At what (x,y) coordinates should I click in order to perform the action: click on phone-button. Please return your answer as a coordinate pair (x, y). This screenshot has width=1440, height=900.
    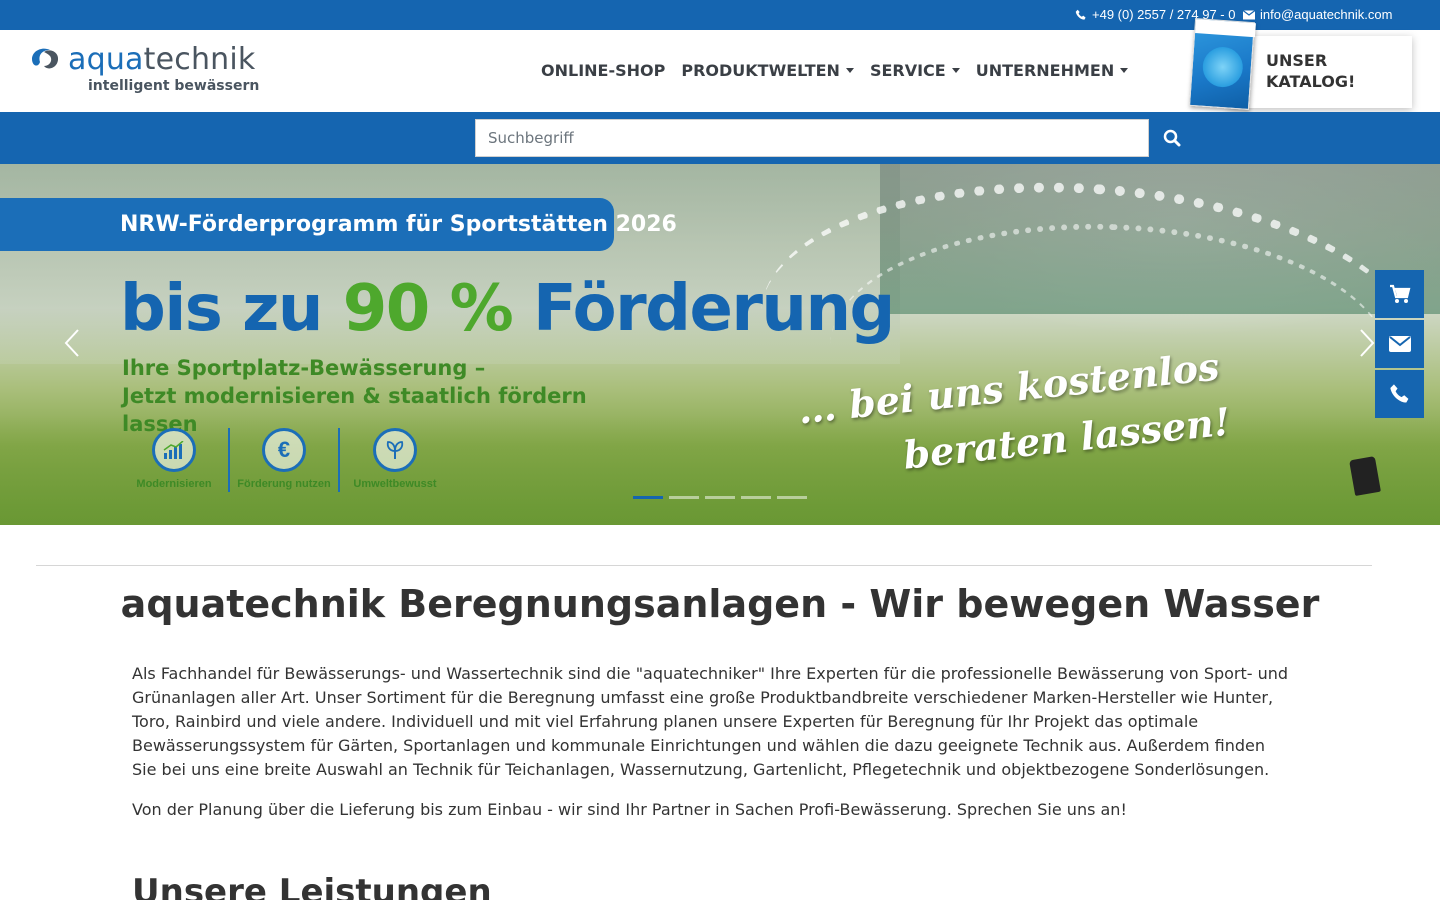
    Looking at the image, I should click on (1399, 394).